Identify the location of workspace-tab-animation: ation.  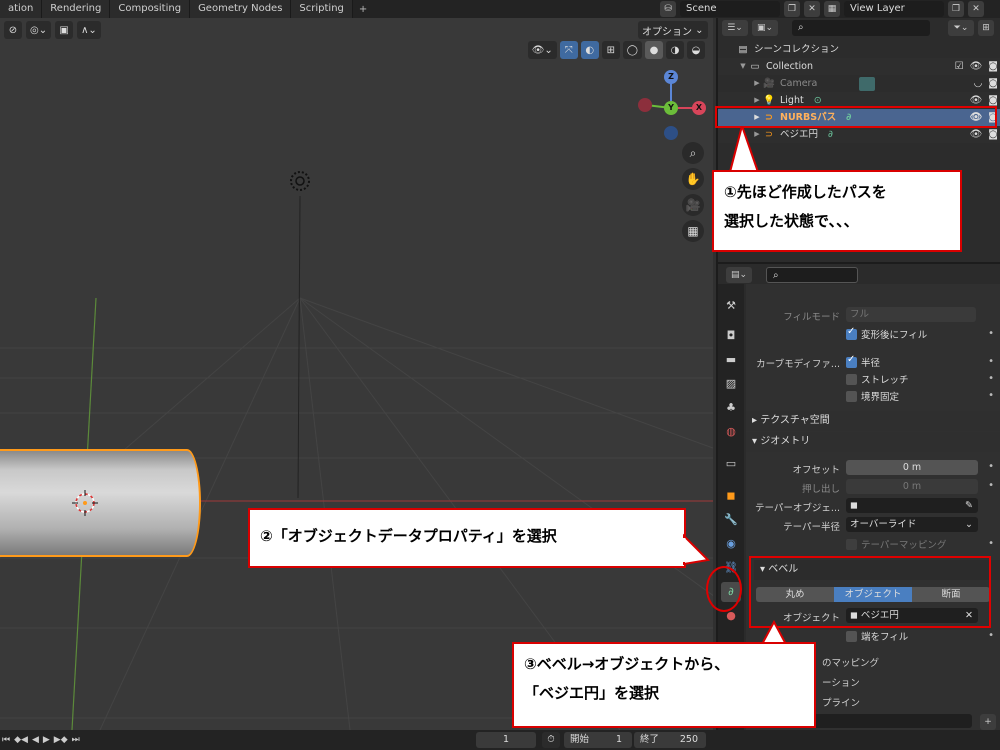
(21, 9).